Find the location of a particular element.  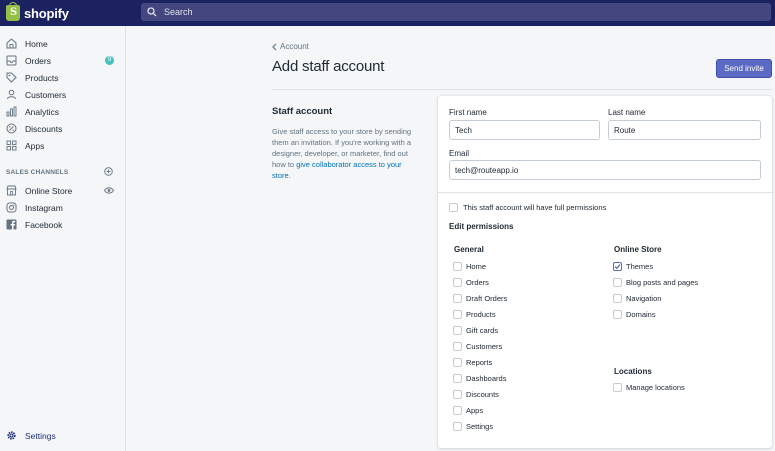

top-bar: S shopify is located at coordinates (387, 13).